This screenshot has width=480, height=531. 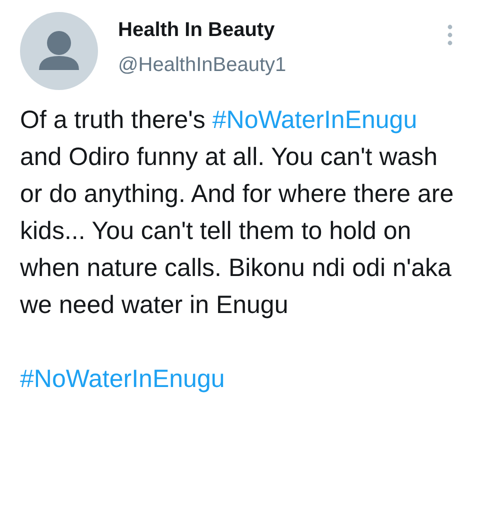 I want to click on author-name: Health In Beauty, so click(x=272, y=30).